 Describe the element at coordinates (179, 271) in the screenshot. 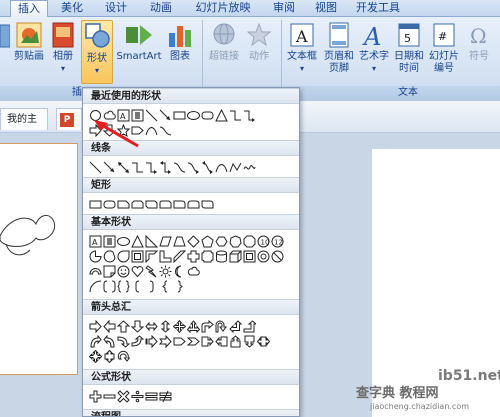

I see `moon-shape-icon` at that location.